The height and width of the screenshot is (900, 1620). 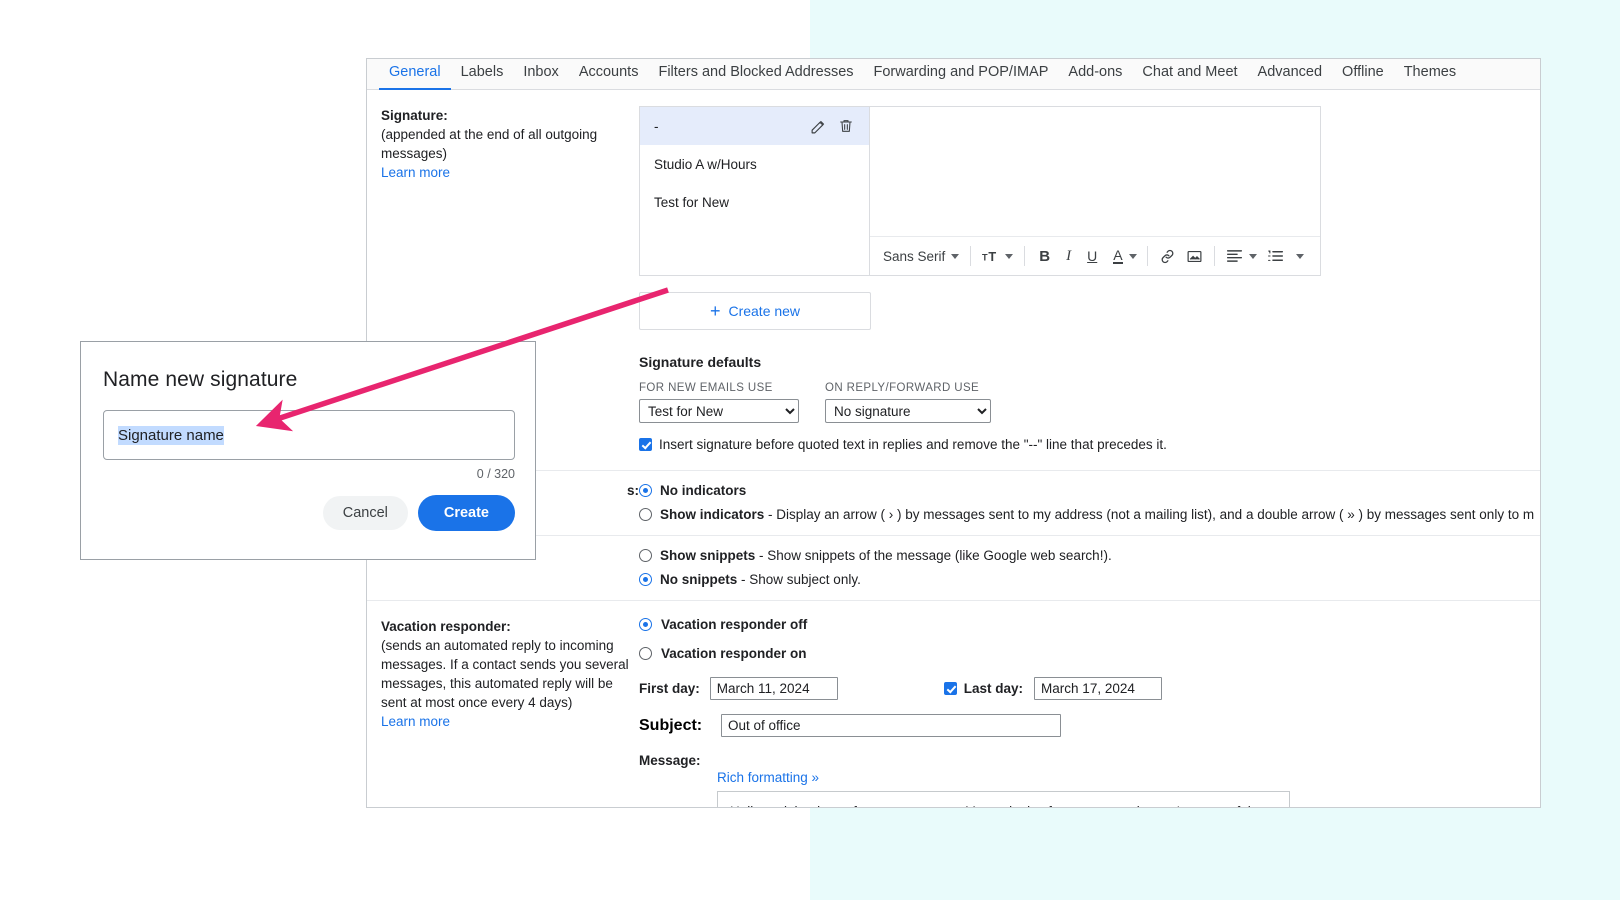 What do you see at coordinates (997, 256) in the screenshot?
I see `font-size-icon: TT` at bounding box center [997, 256].